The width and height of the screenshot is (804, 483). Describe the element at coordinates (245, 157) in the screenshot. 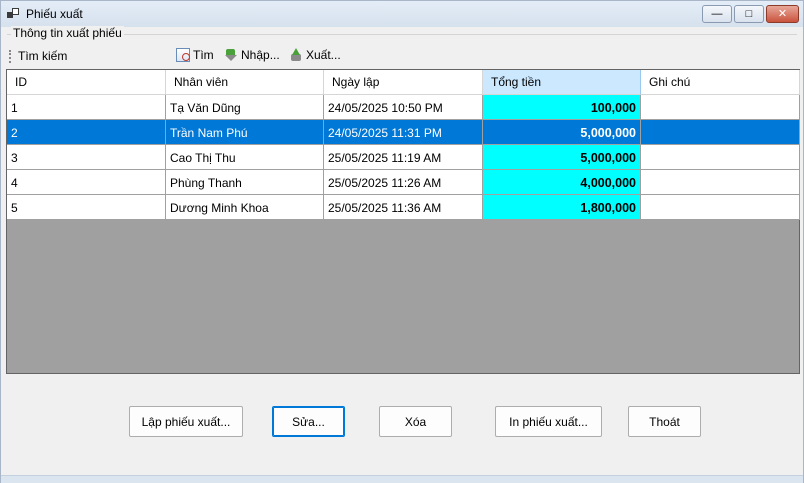

I see `cell-employee: Cao Thị Thu` at that location.